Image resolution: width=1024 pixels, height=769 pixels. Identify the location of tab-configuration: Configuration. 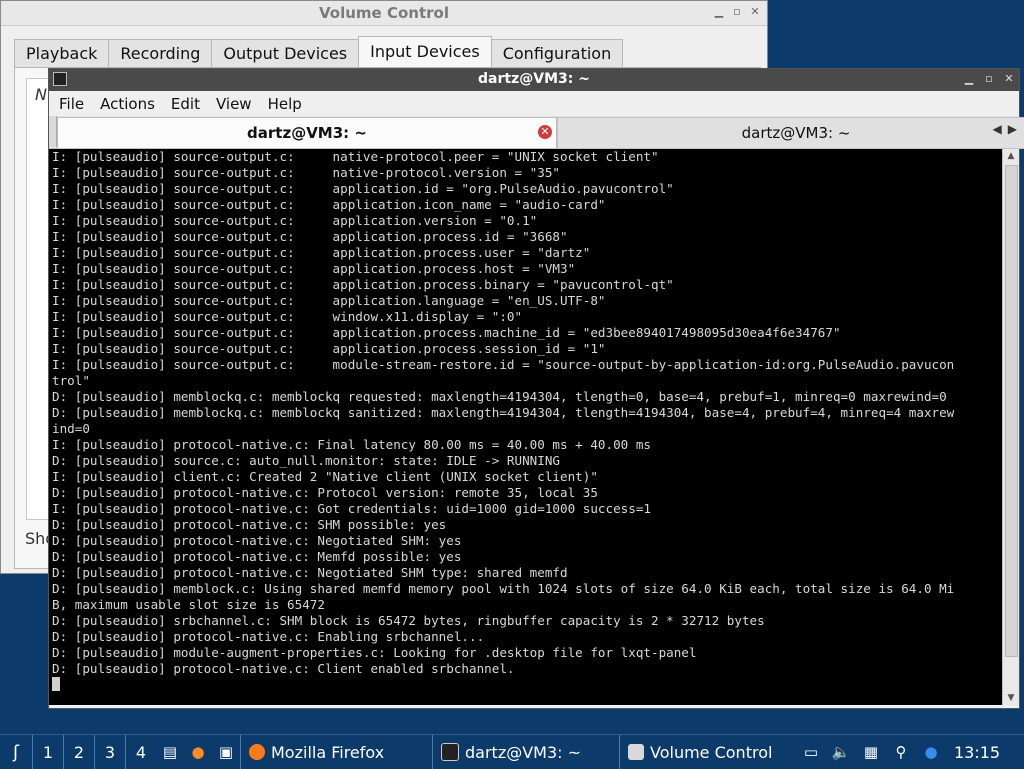
(557, 53).